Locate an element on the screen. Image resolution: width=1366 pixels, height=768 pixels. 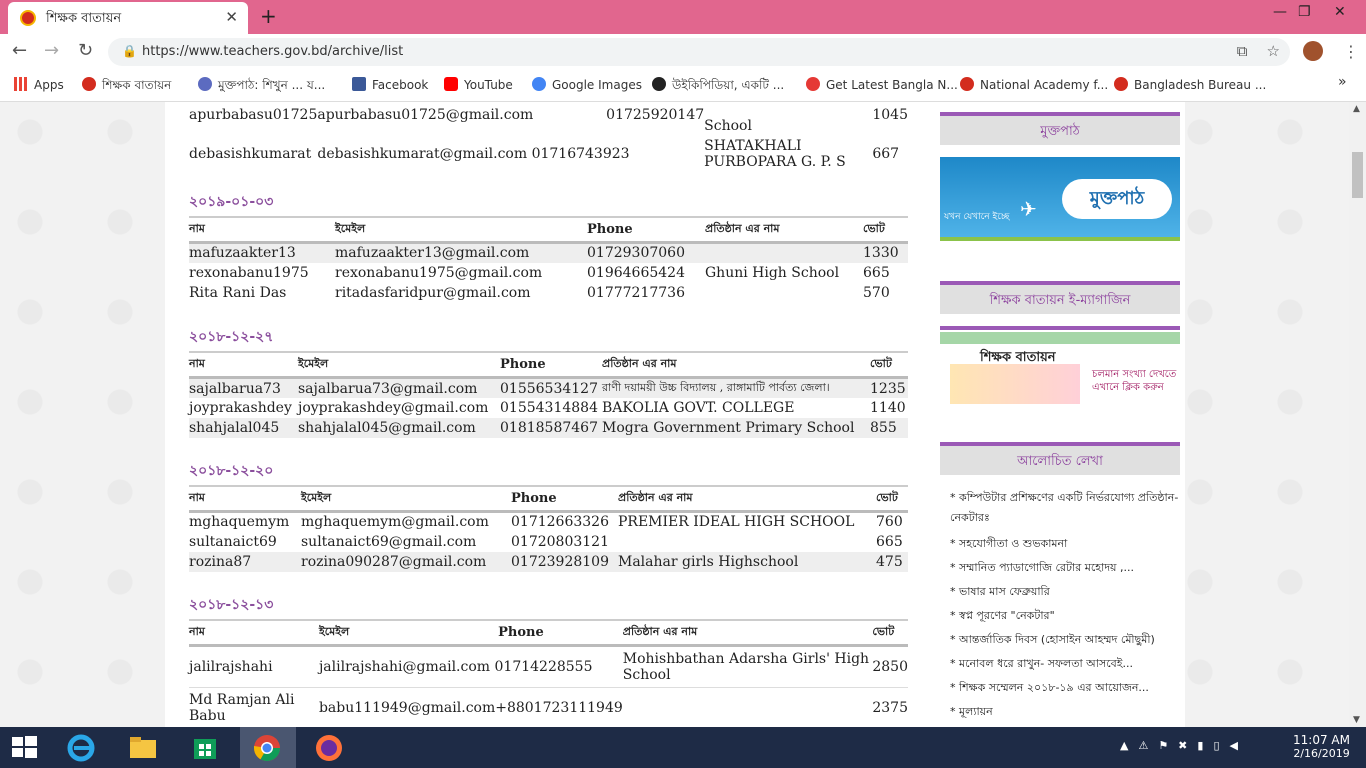
clock: 11:07 AM 2/16/2019 is located at coordinates (1321, 746).